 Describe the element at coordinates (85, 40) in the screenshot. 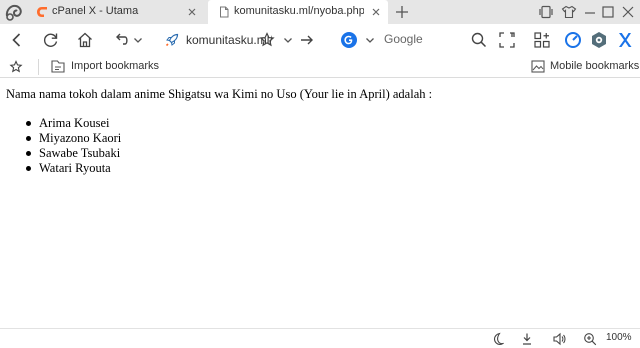

I see `home-icon` at that location.